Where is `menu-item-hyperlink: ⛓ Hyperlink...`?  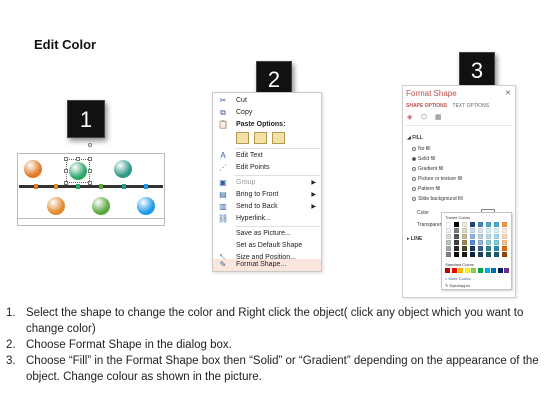
menu-item-hyperlink: ⛓ Hyperlink... is located at coordinates (267, 219).